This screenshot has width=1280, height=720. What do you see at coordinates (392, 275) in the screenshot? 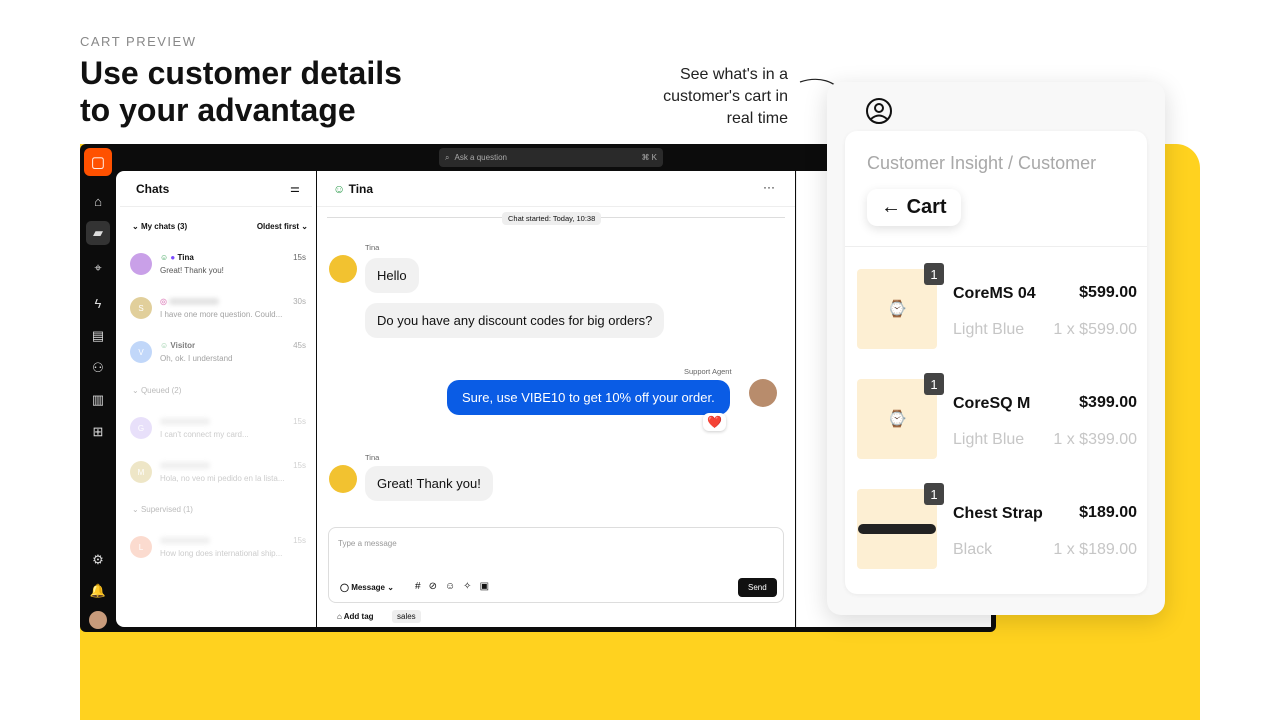
I see `message-bubble: Hello` at bounding box center [392, 275].